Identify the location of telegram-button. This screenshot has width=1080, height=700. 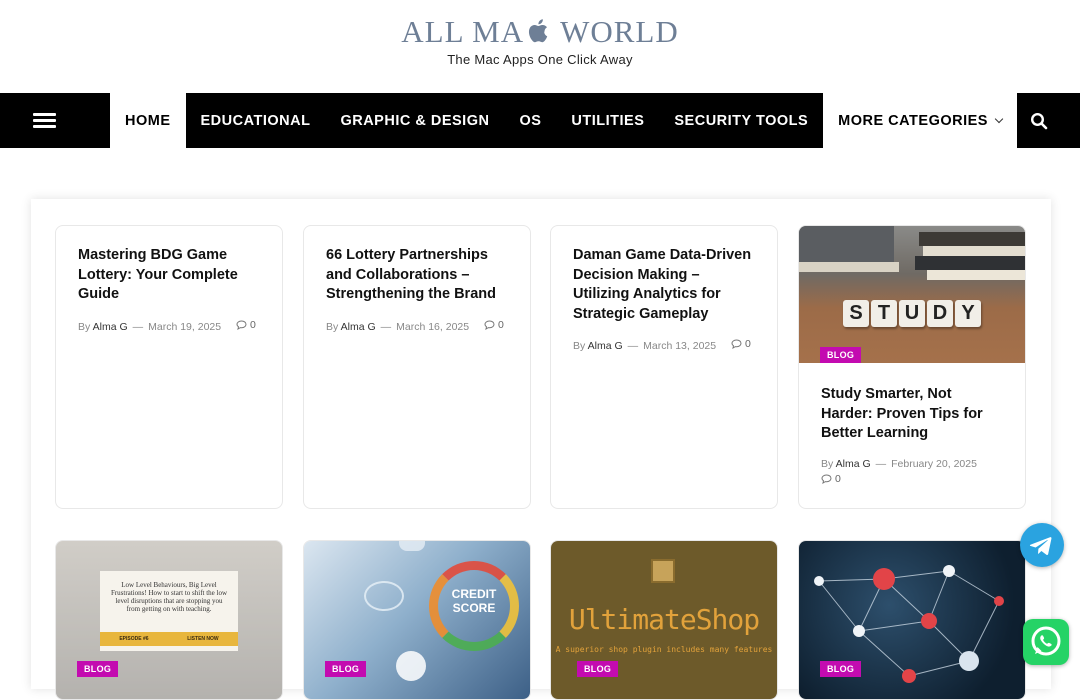
(1042, 545).